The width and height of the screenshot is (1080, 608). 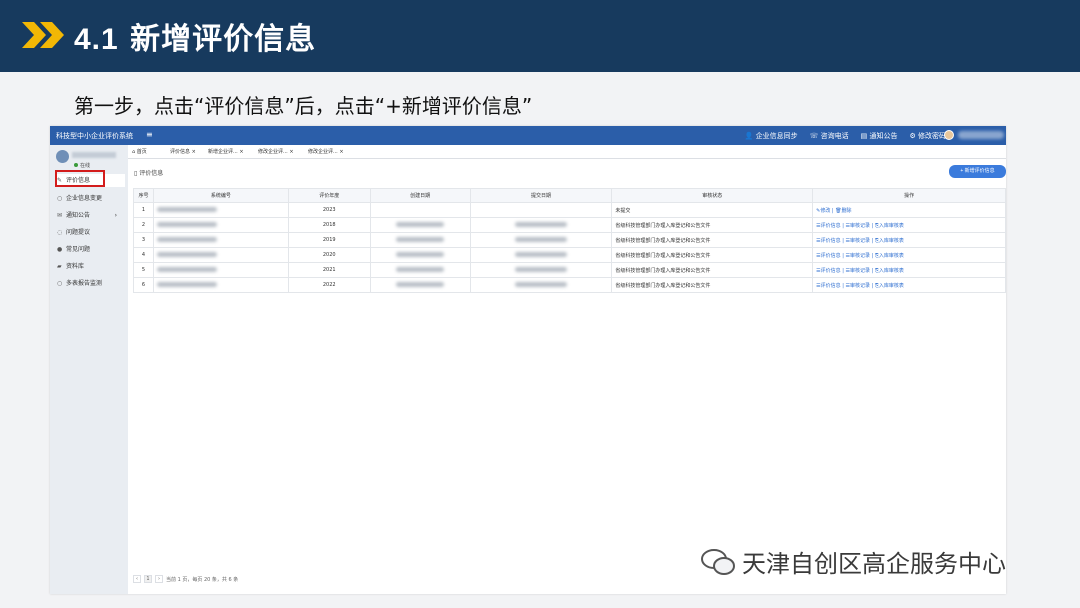 What do you see at coordinates (43, 35) in the screenshot?
I see `double-chevron-icon` at bounding box center [43, 35].